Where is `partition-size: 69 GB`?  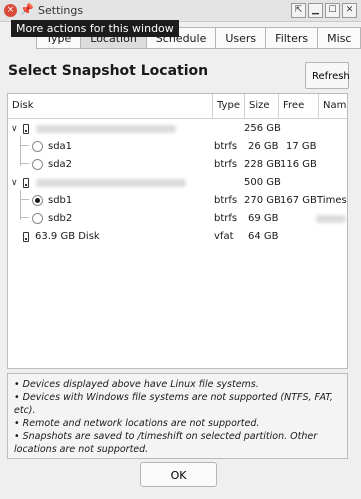 partition-size: 69 GB is located at coordinates (263, 218).